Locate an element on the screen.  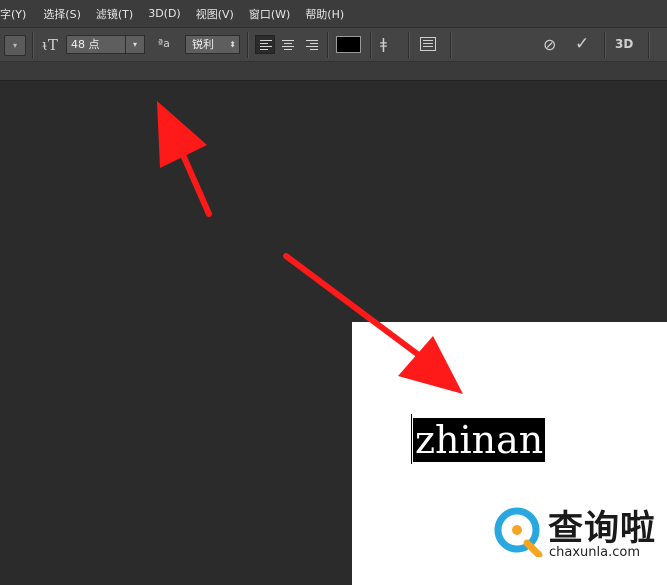
align-center-icon is located at coordinates (288, 44).